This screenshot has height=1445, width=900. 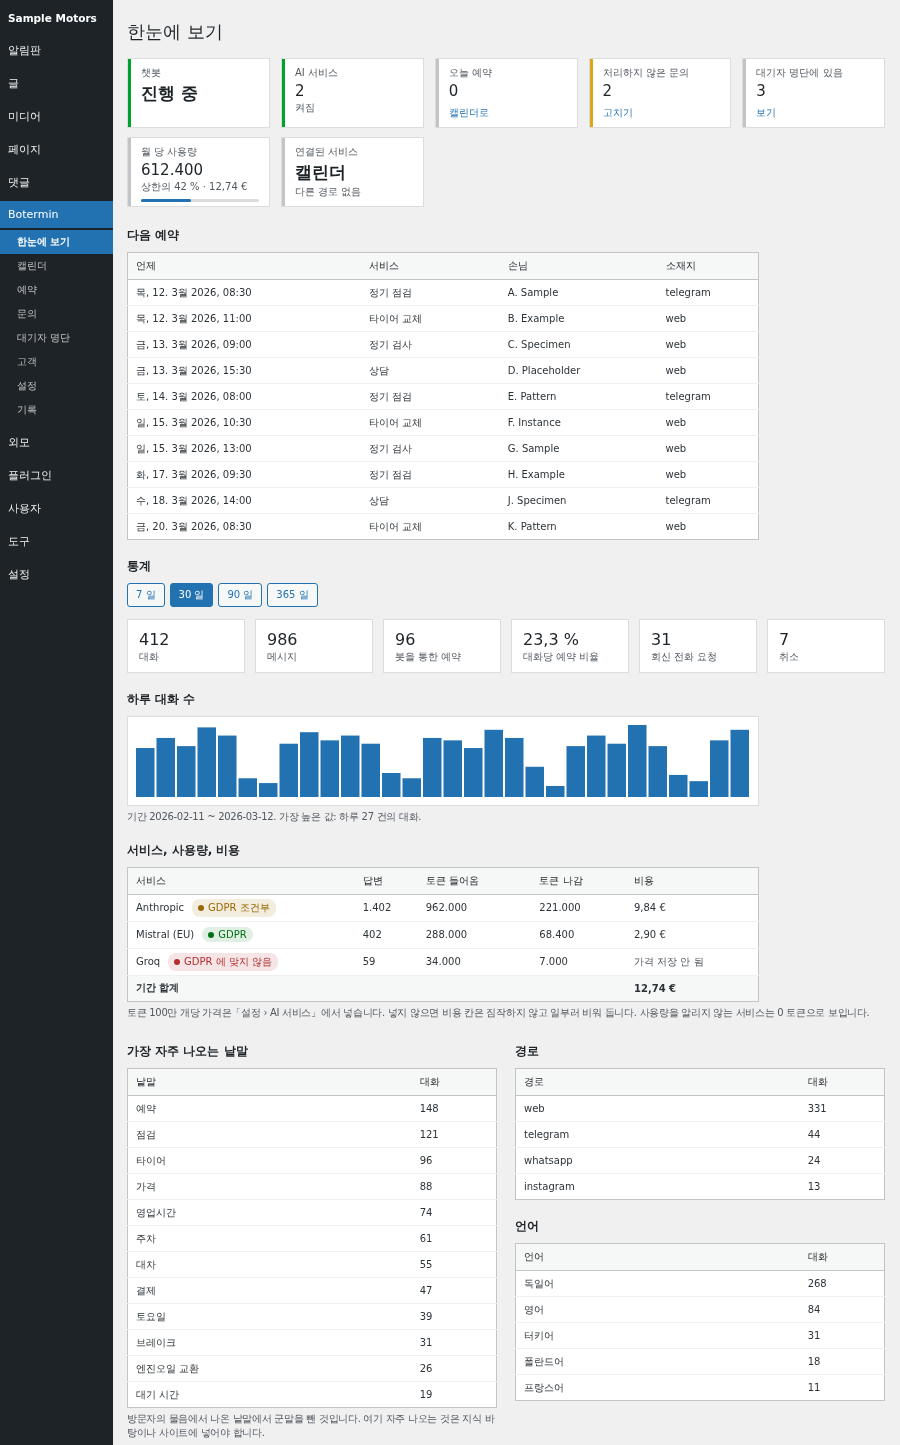 I want to click on table-cell: 268, so click(x=842, y=1283).